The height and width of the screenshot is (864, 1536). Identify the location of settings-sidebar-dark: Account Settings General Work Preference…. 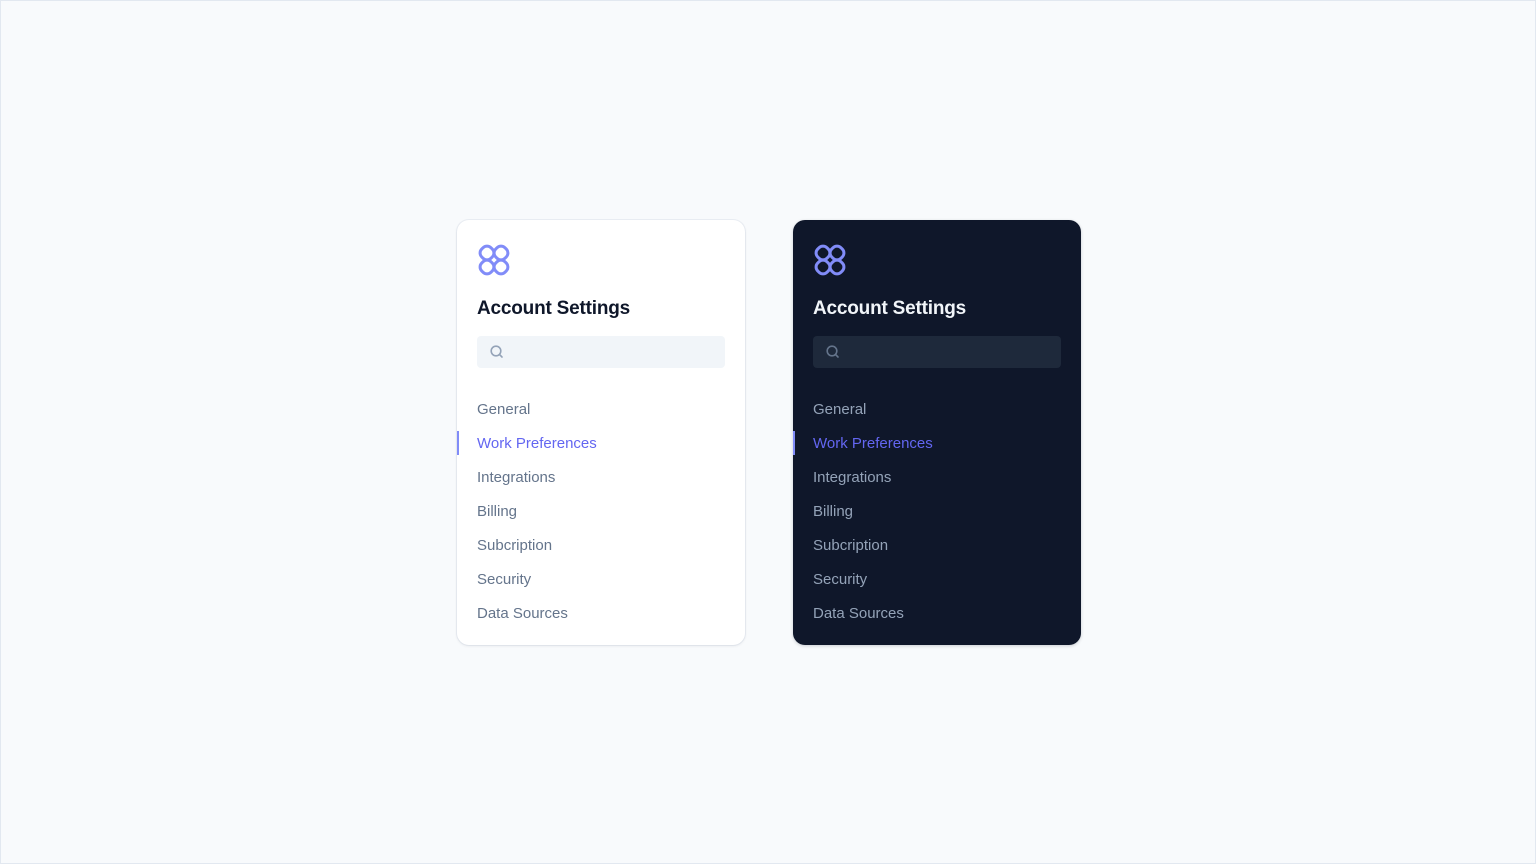
(937, 432).